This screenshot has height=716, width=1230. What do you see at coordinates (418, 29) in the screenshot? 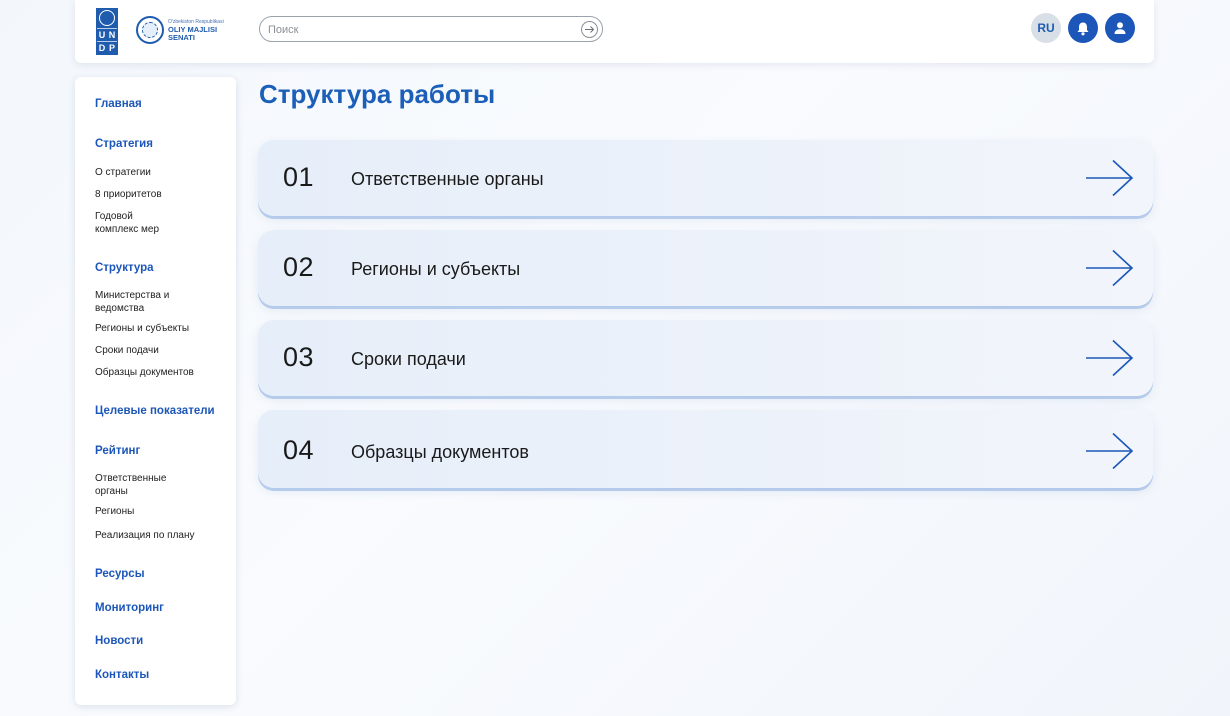
I see `search-input` at bounding box center [418, 29].